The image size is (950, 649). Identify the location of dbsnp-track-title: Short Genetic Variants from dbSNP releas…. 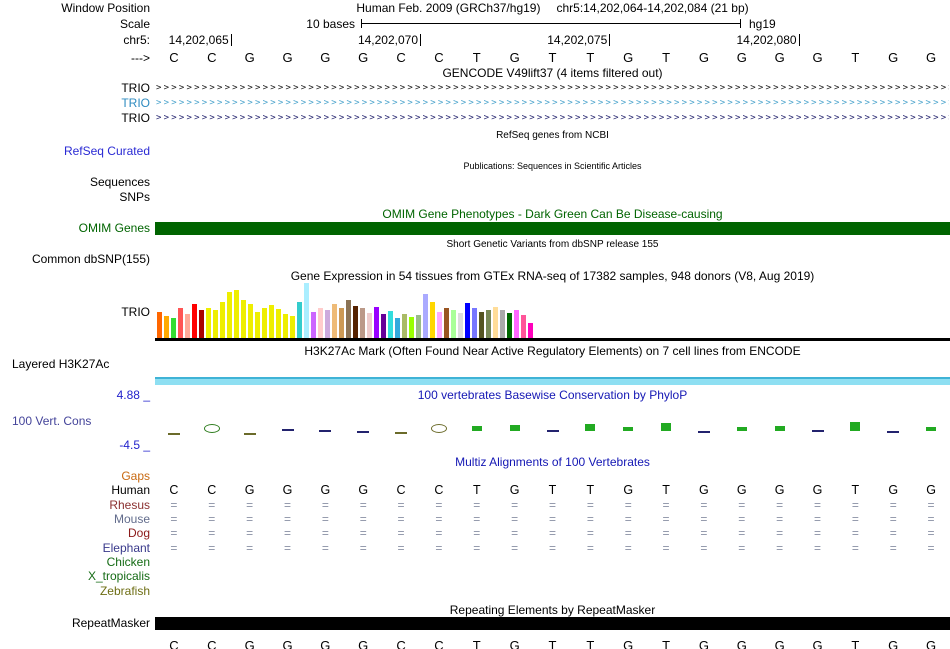
(552, 244).